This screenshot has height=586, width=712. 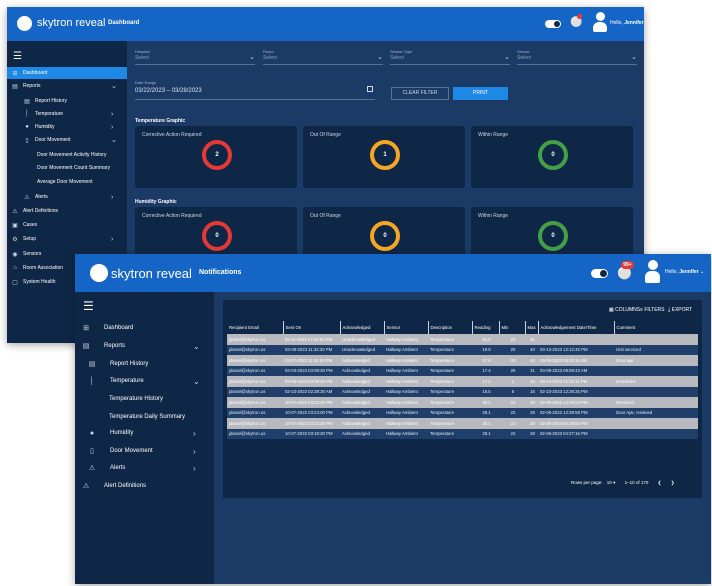 What do you see at coordinates (680, 310) in the screenshot?
I see `export-button: ⤓ EXPORT` at bounding box center [680, 310].